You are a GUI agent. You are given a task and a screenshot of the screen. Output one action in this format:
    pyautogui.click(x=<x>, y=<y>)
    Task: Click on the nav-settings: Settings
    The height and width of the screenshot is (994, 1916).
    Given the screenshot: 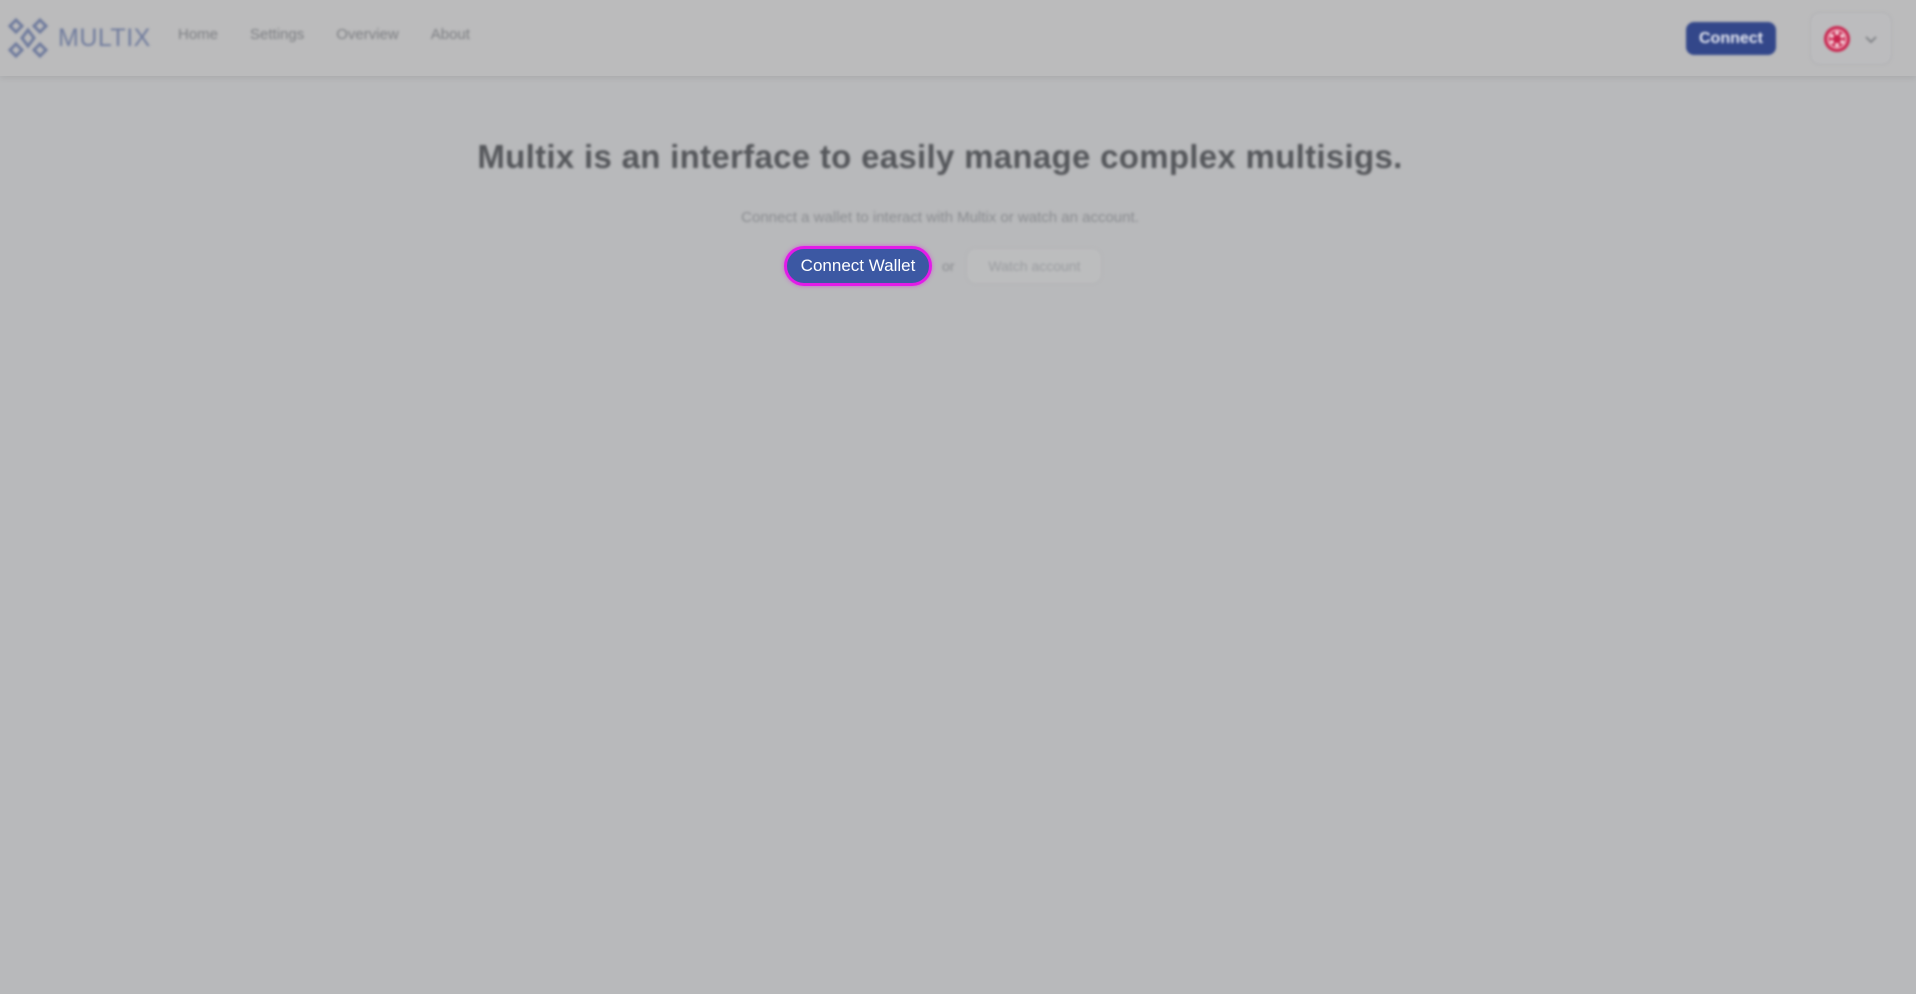 What is the action you would take?
    pyautogui.click(x=277, y=34)
    